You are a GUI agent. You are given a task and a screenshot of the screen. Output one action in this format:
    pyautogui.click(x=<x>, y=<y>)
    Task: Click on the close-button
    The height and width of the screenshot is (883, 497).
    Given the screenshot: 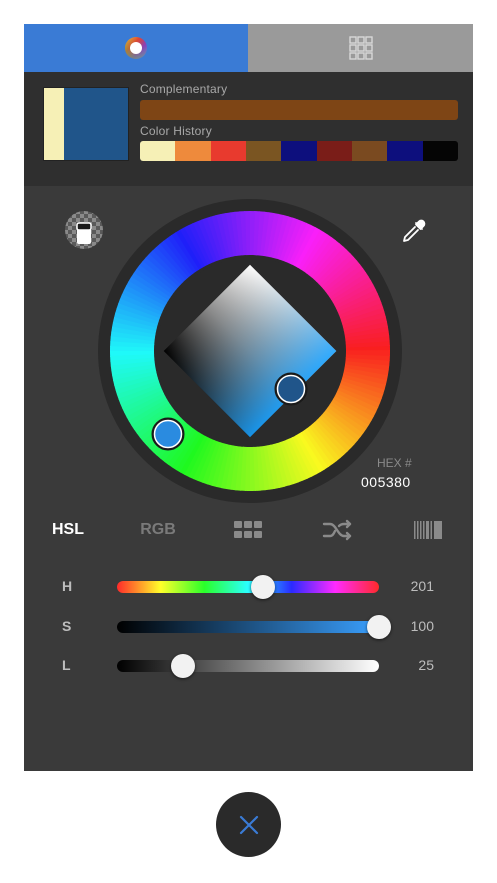 What is the action you would take?
    pyautogui.click(x=248, y=824)
    